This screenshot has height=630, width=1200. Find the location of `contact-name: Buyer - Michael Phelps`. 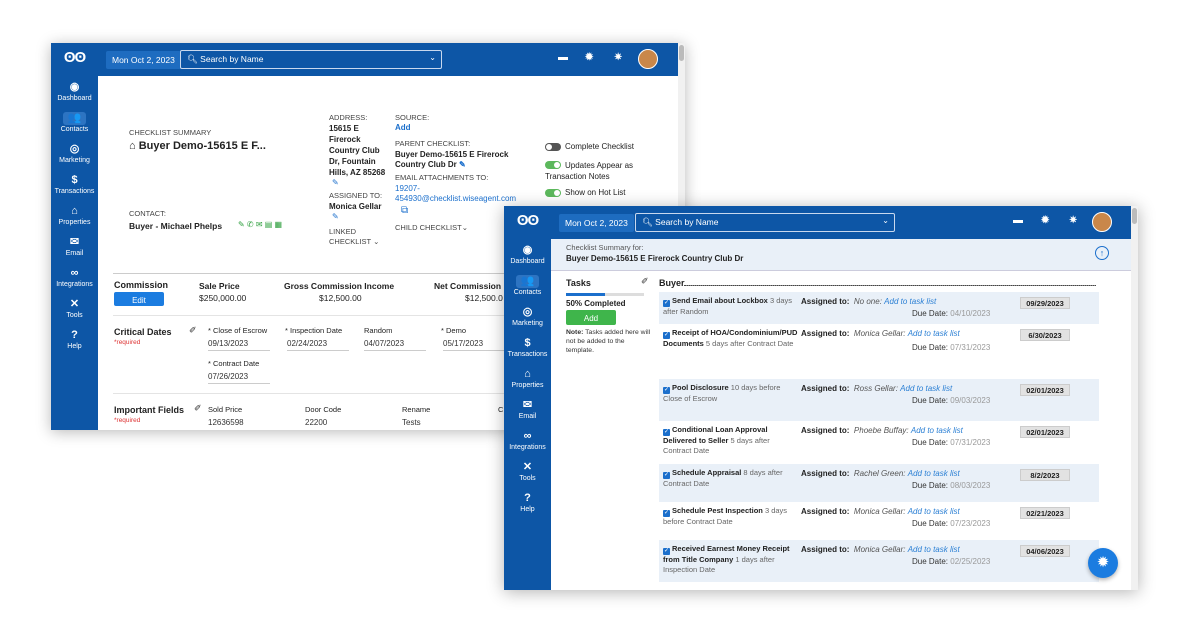

contact-name: Buyer - Michael Phelps is located at coordinates (175, 226).